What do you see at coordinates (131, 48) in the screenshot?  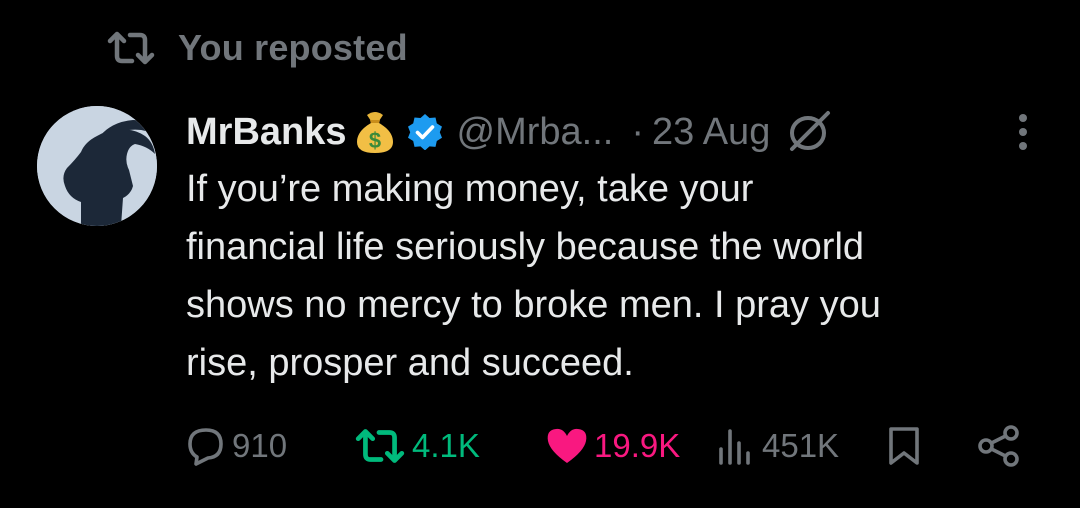 I see `repost-icon` at bounding box center [131, 48].